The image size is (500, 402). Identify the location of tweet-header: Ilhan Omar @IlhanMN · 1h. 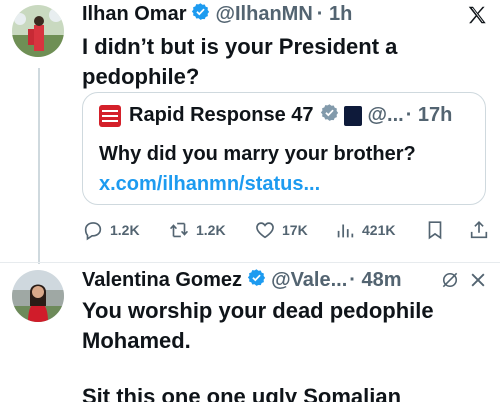
(217, 14).